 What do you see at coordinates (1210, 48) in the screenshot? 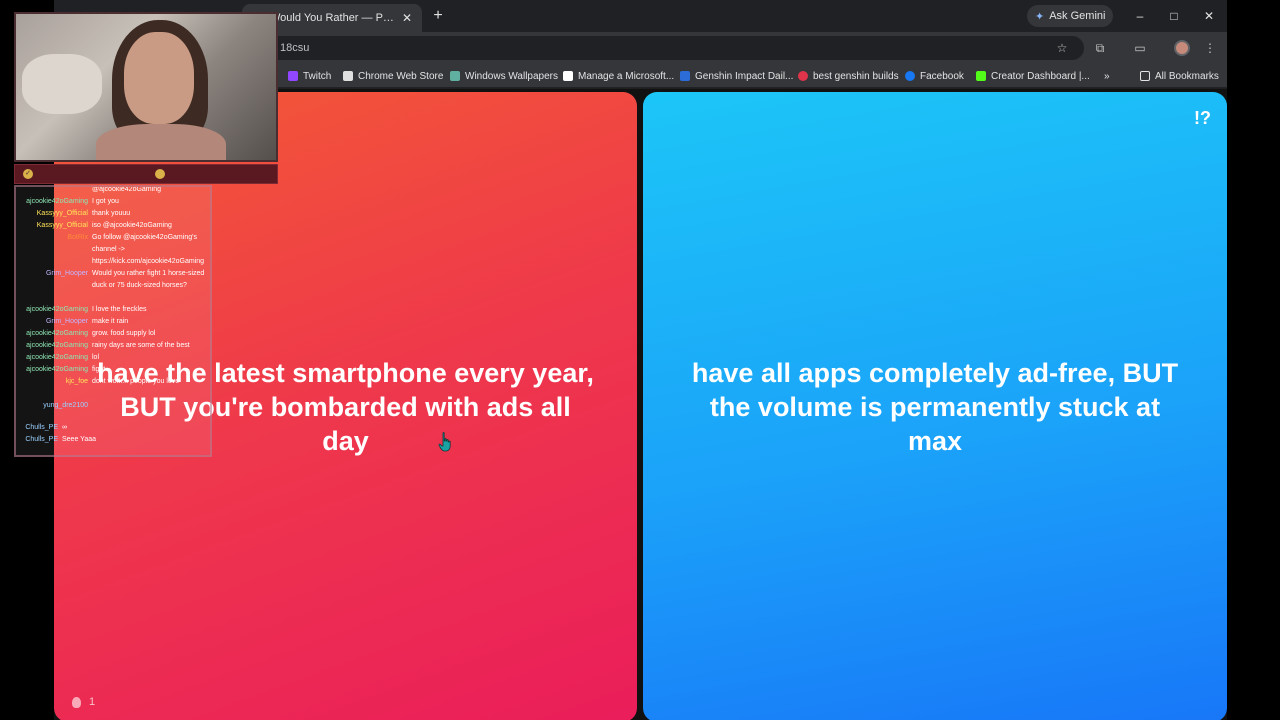
I see `menu-kebab-icon: ⋮` at bounding box center [1210, 48].